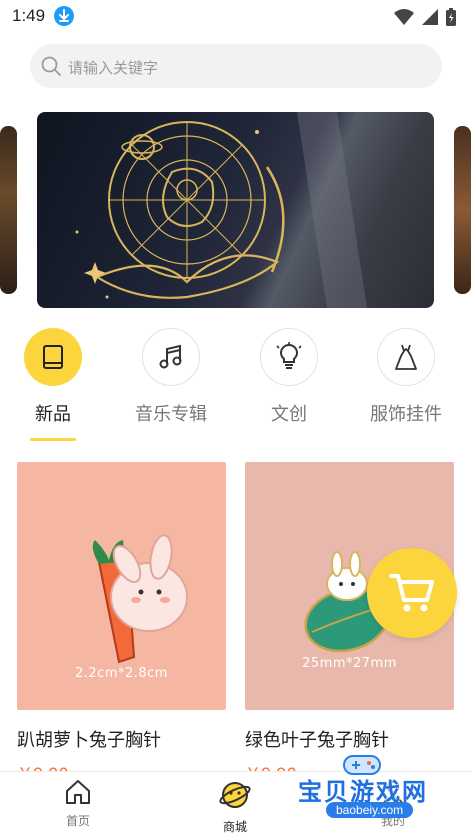  What do you see at coordinates (78, 792) in the screenshot?
I see `home-icon` at bounding box center [78, 792].